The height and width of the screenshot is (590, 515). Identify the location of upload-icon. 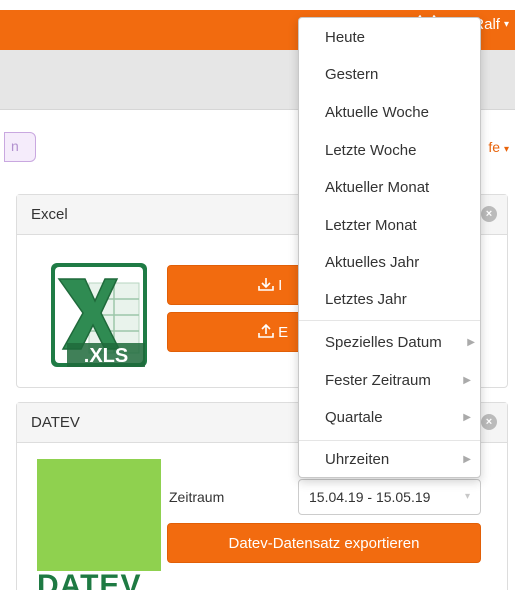
(268, 332).